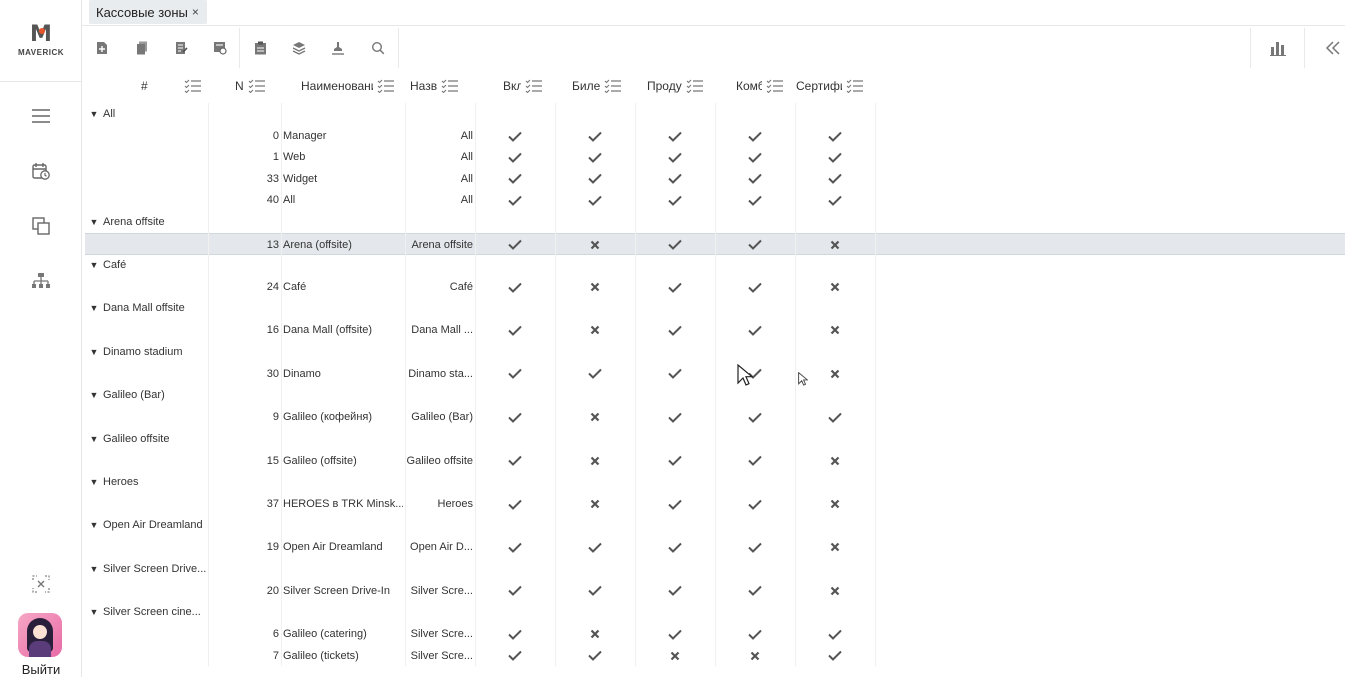 This screenshot has height=677, width=1345. Describe the element at coordinates (677, 86) in the screenshot. I see `col-header-products: Продукты` at that location.